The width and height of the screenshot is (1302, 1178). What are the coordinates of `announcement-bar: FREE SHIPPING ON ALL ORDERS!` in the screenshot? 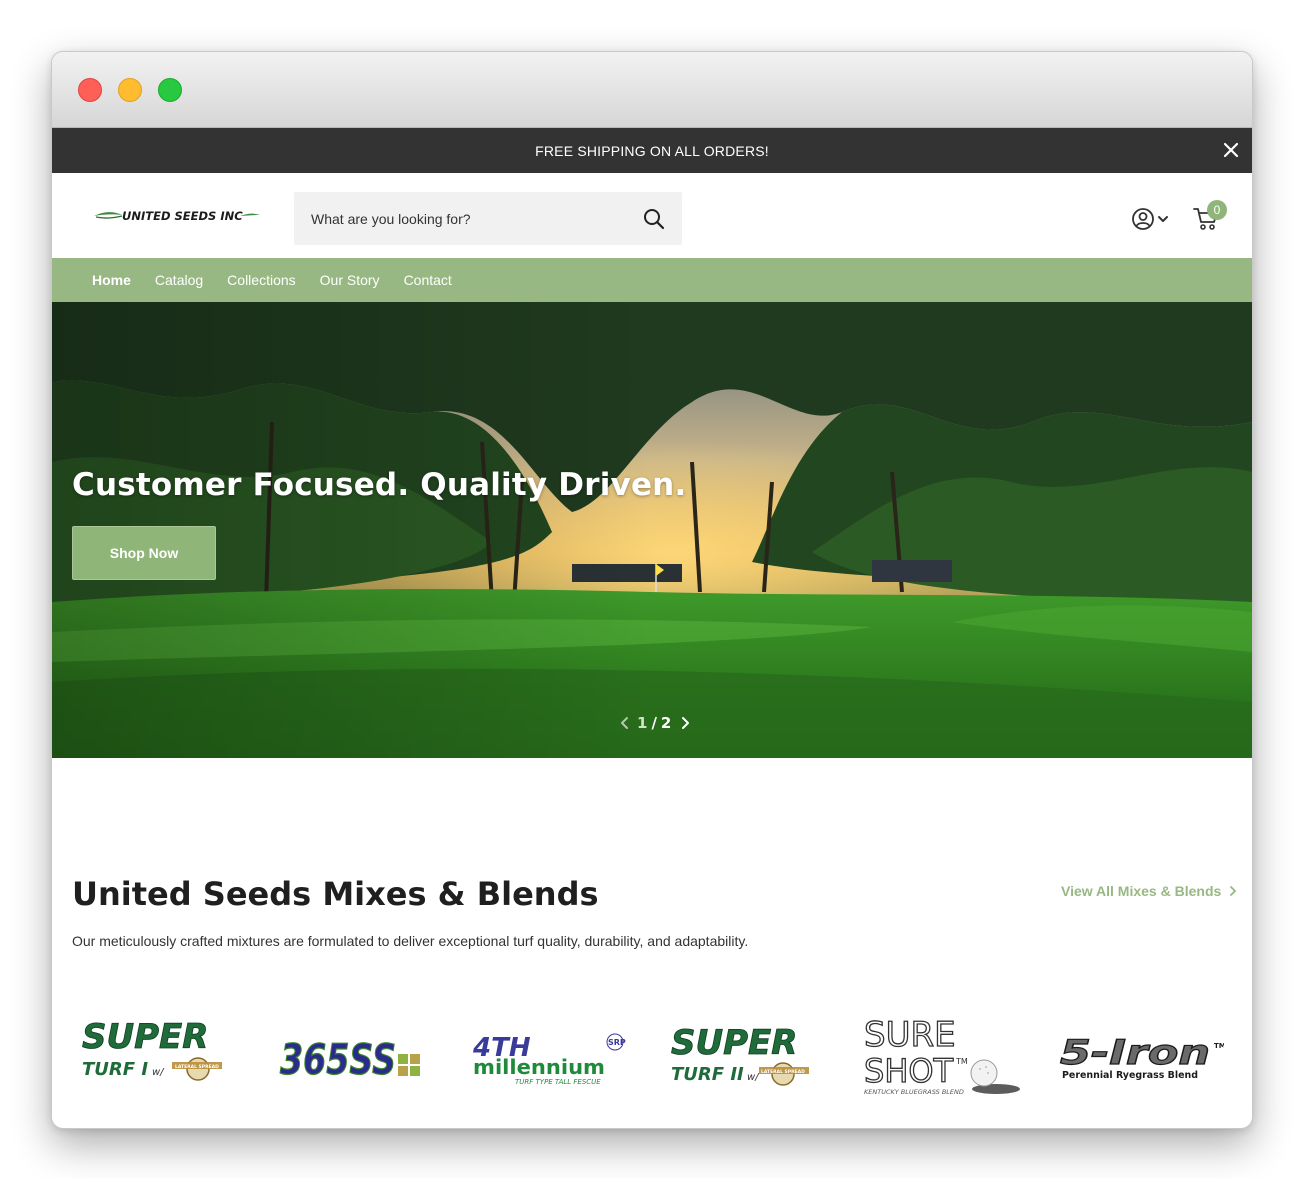 It's located at (652, 150).